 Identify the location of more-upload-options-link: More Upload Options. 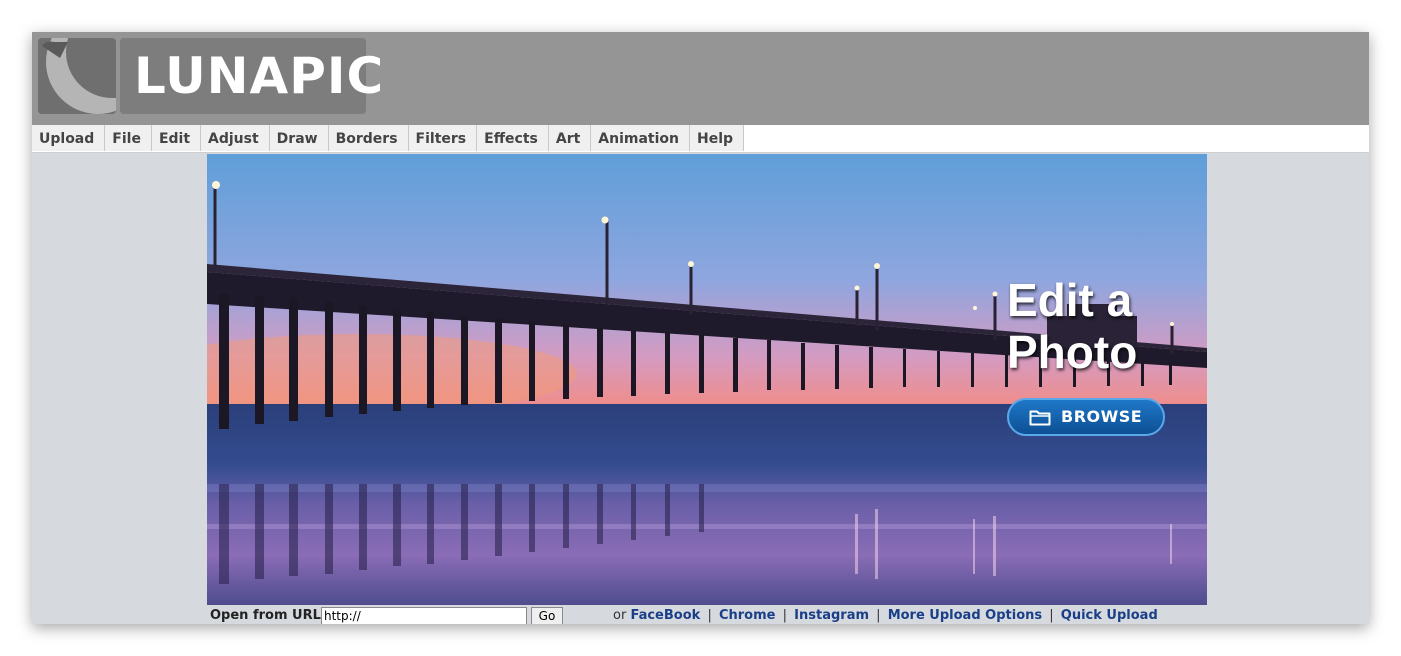
(965, 615).